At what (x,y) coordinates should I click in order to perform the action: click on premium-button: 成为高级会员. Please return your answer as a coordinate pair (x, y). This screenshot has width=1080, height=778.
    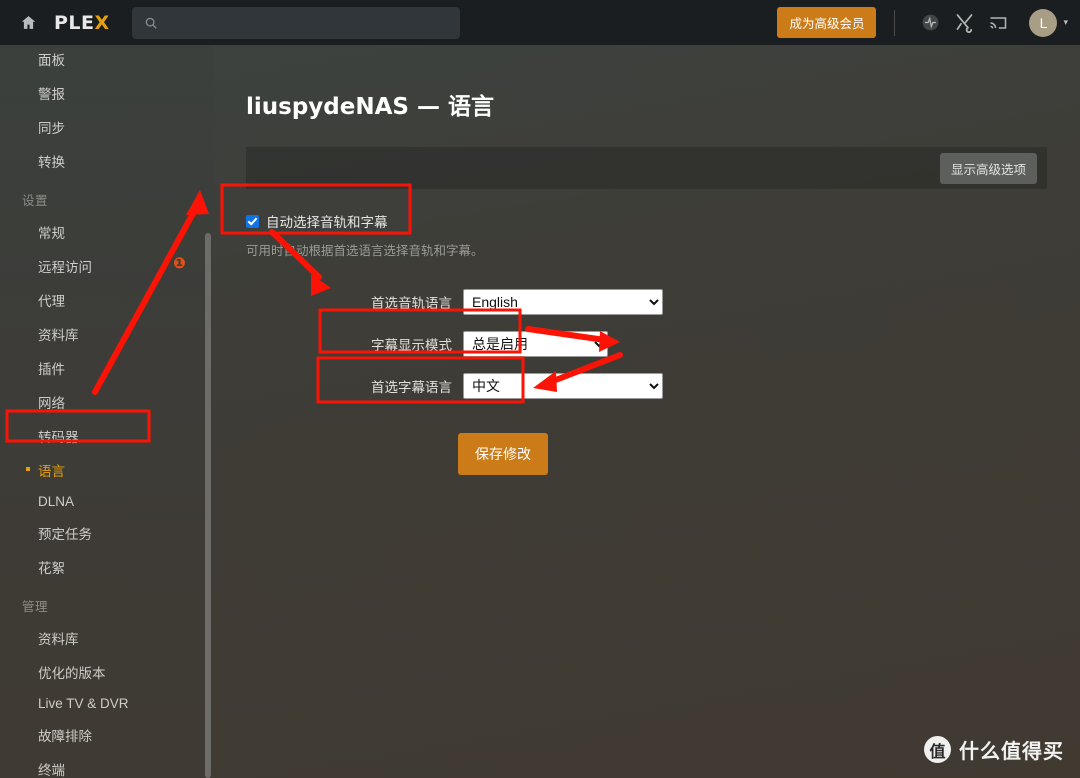
    Looking at the image, I should click on (827, 22).